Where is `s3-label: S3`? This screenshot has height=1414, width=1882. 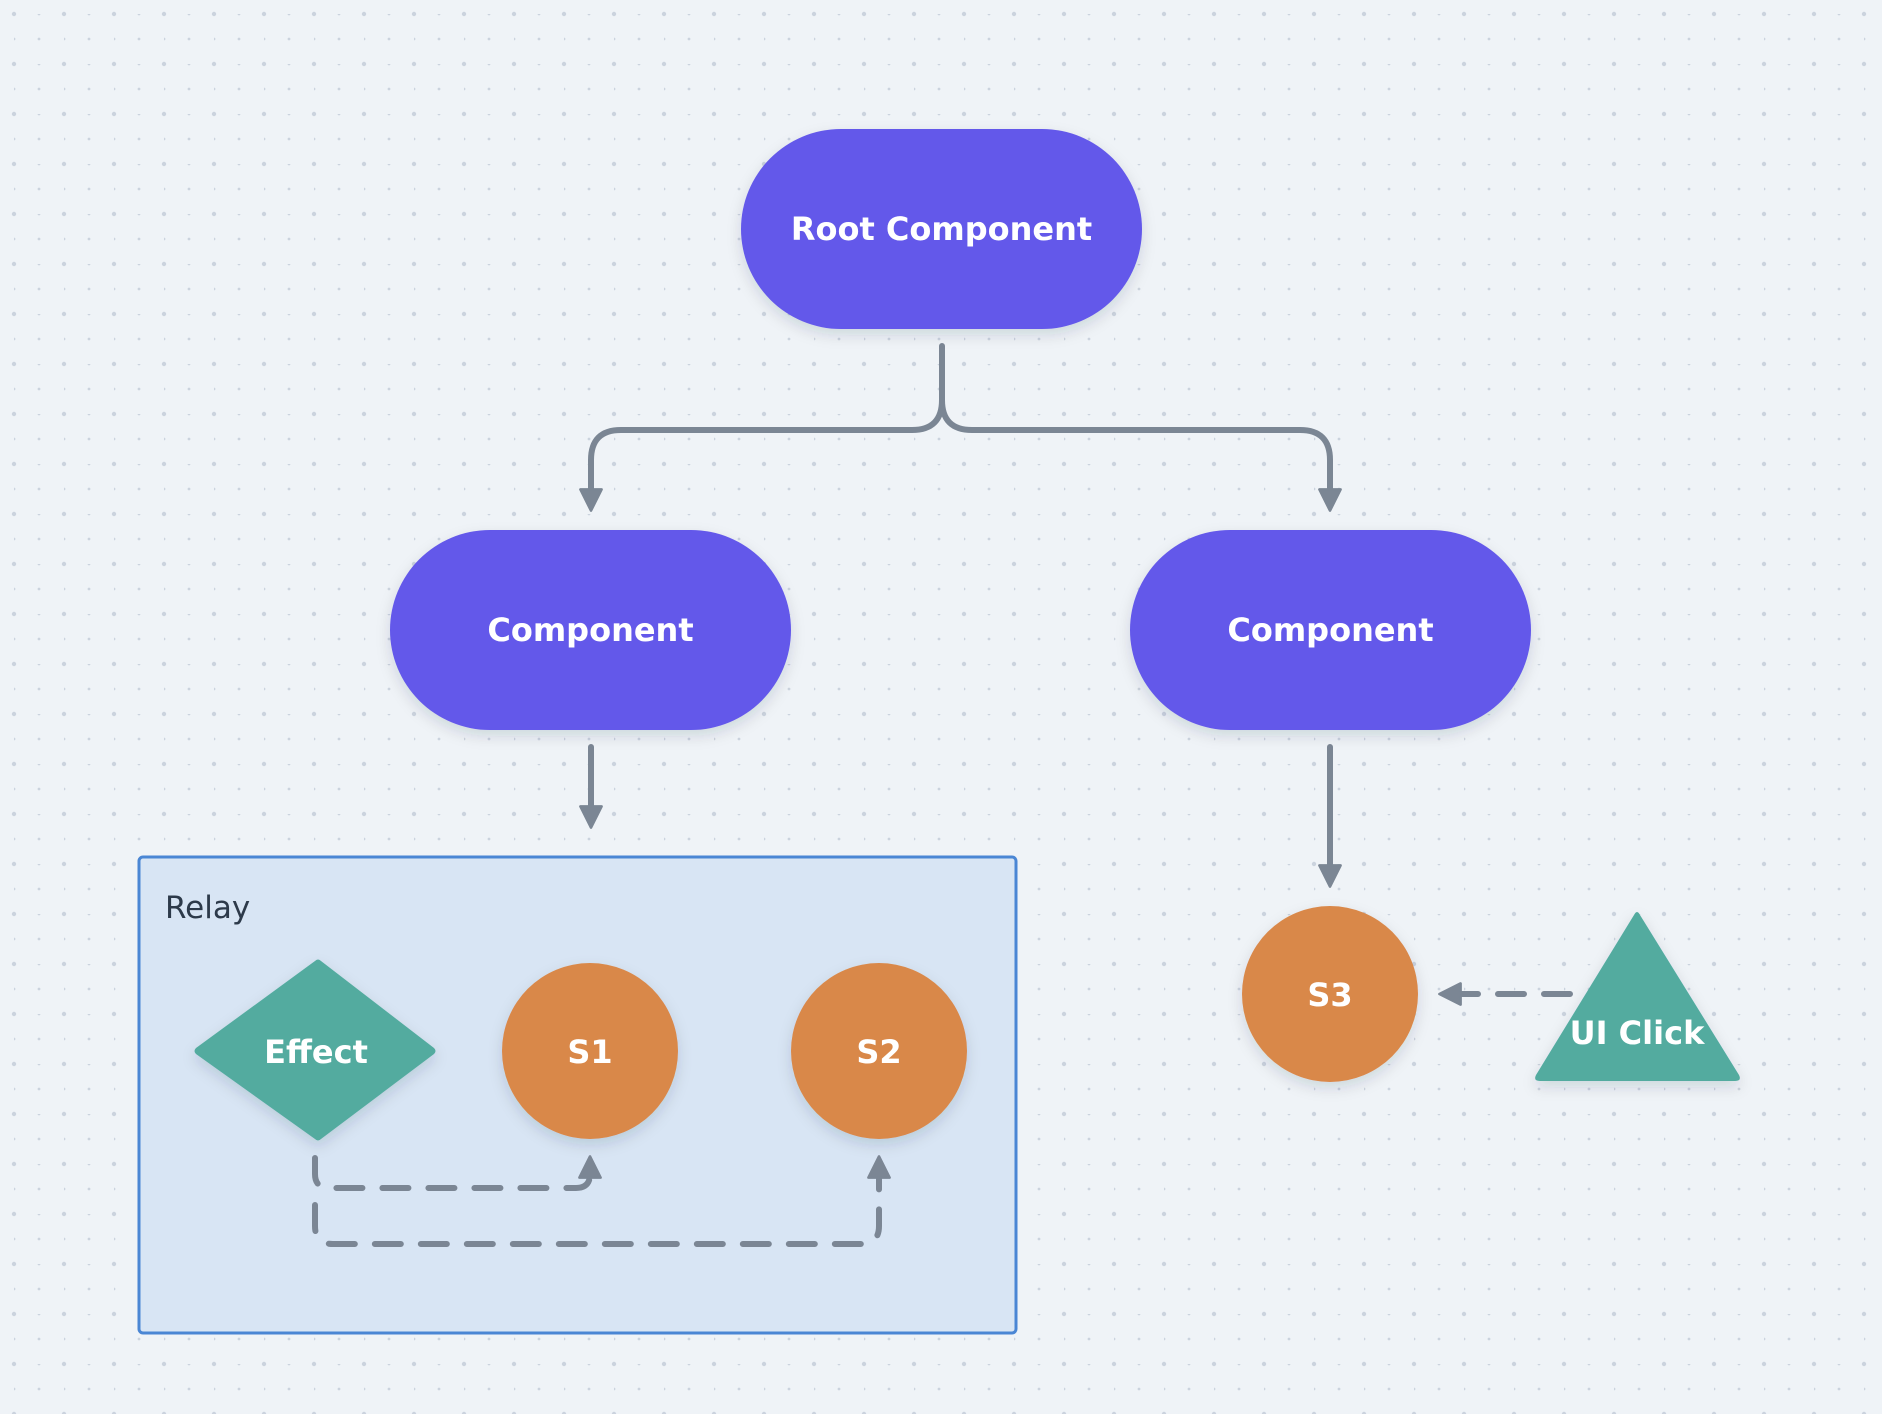 s3-label: S3 is located at coordinates (1329, 995).